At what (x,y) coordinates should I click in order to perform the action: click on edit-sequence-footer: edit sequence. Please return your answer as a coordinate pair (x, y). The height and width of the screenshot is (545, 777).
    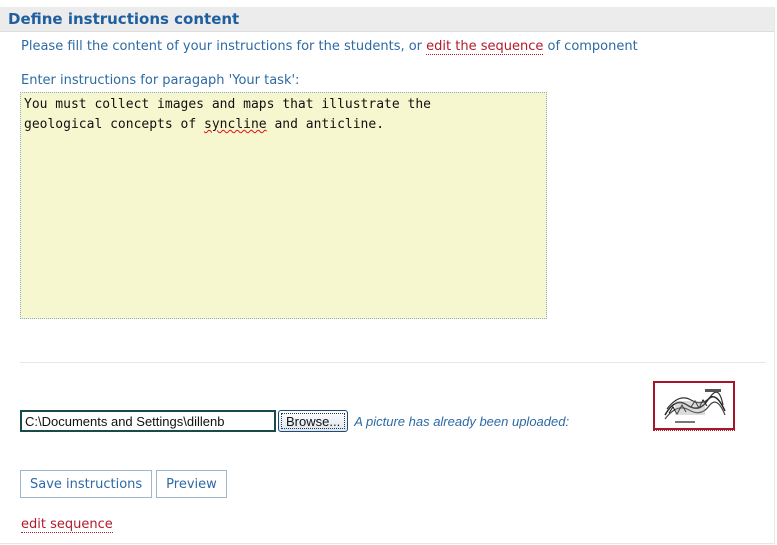
    Looking at the image, I should click on (67, 525).